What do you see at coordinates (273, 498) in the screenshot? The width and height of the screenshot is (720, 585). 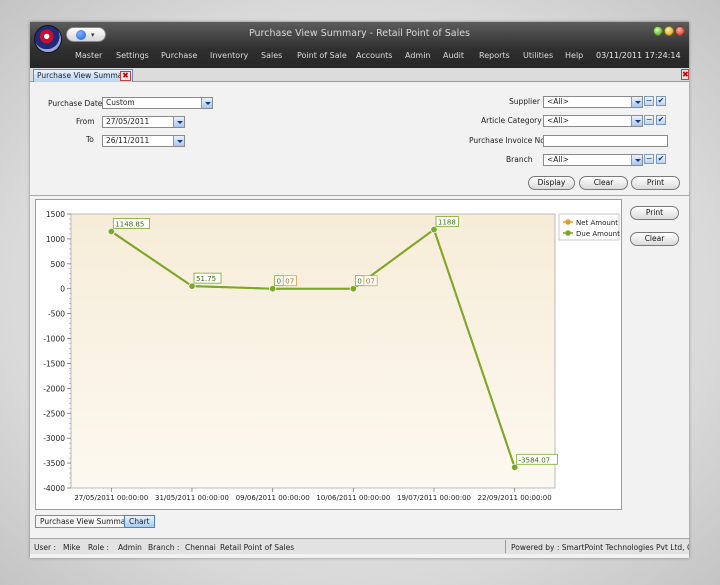 I see `x-tick-label: 09/06/2011 00:00:00` at bounding box center [273, 498].